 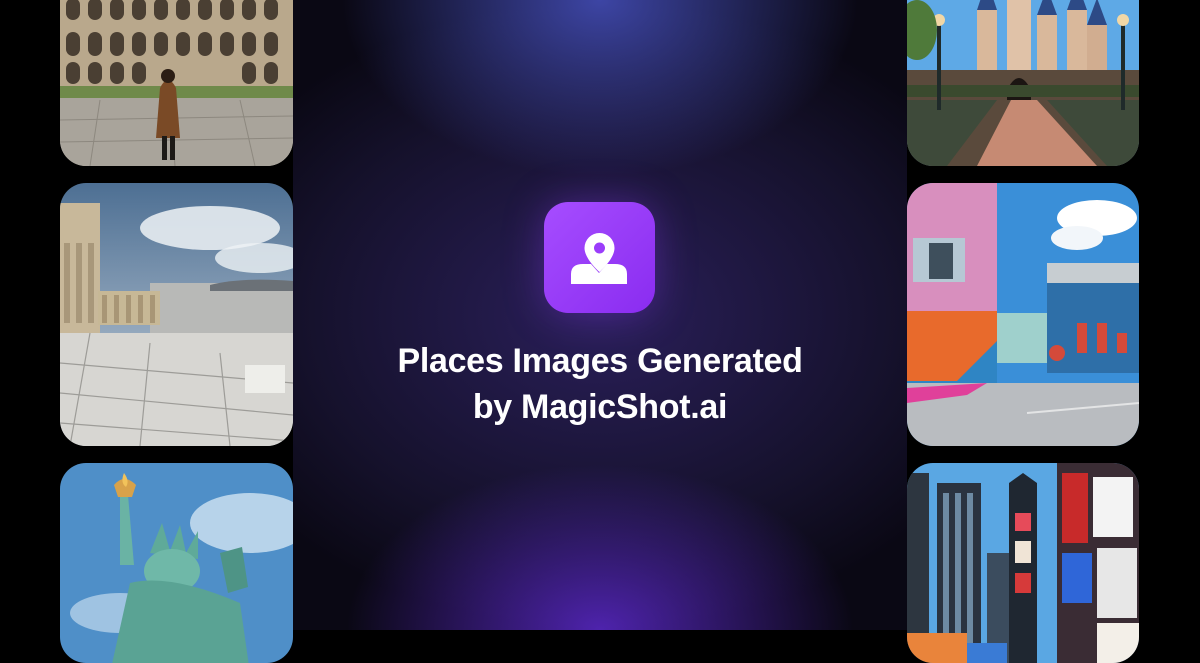 I want to click on tile-colorful-street, so click(x=1023, y=314).